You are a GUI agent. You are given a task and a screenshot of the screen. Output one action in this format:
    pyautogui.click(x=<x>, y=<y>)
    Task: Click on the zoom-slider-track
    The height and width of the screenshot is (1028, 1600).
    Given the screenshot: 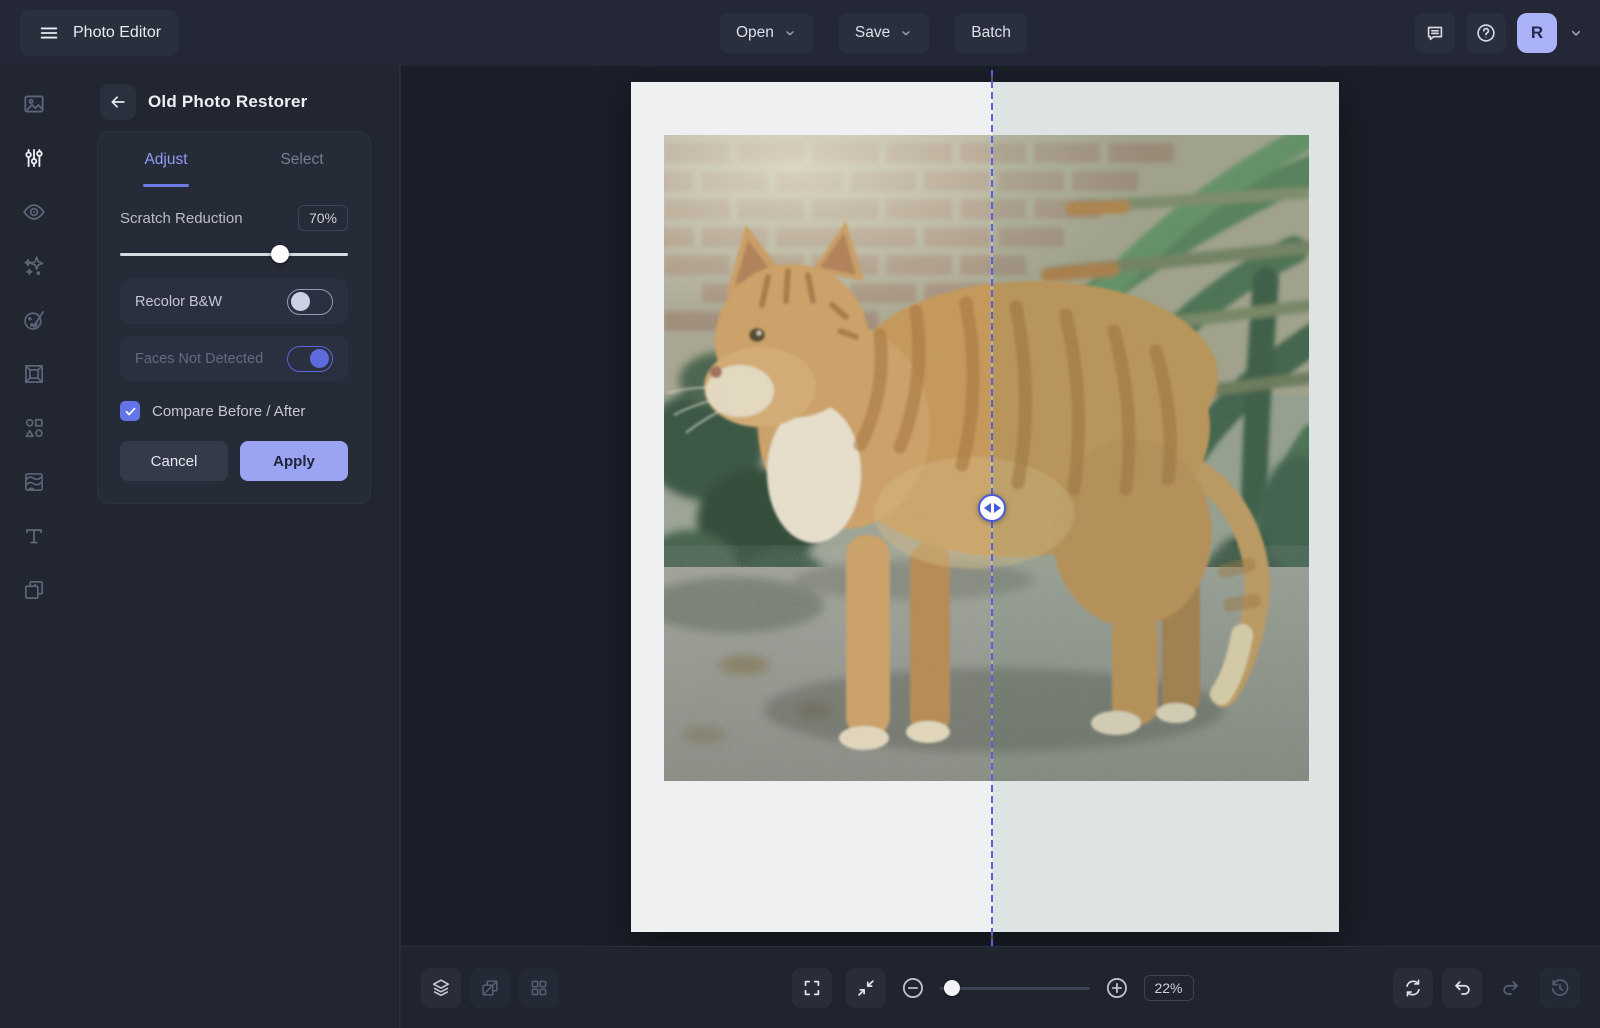 What is the action you would take?
    pyautogui.click(x=1014, y=988)
    